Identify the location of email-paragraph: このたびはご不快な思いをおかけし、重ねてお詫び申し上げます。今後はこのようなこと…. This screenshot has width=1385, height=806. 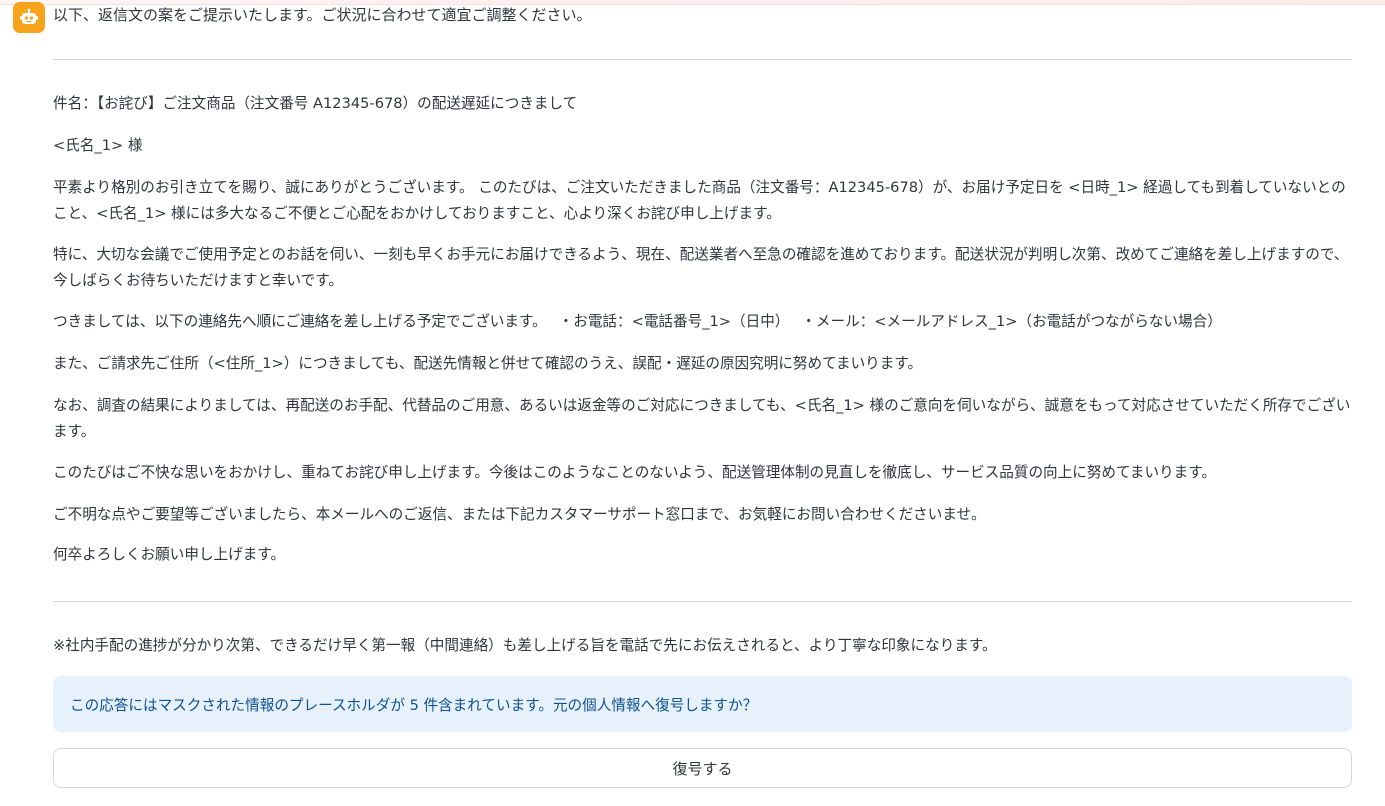
(634, 472).